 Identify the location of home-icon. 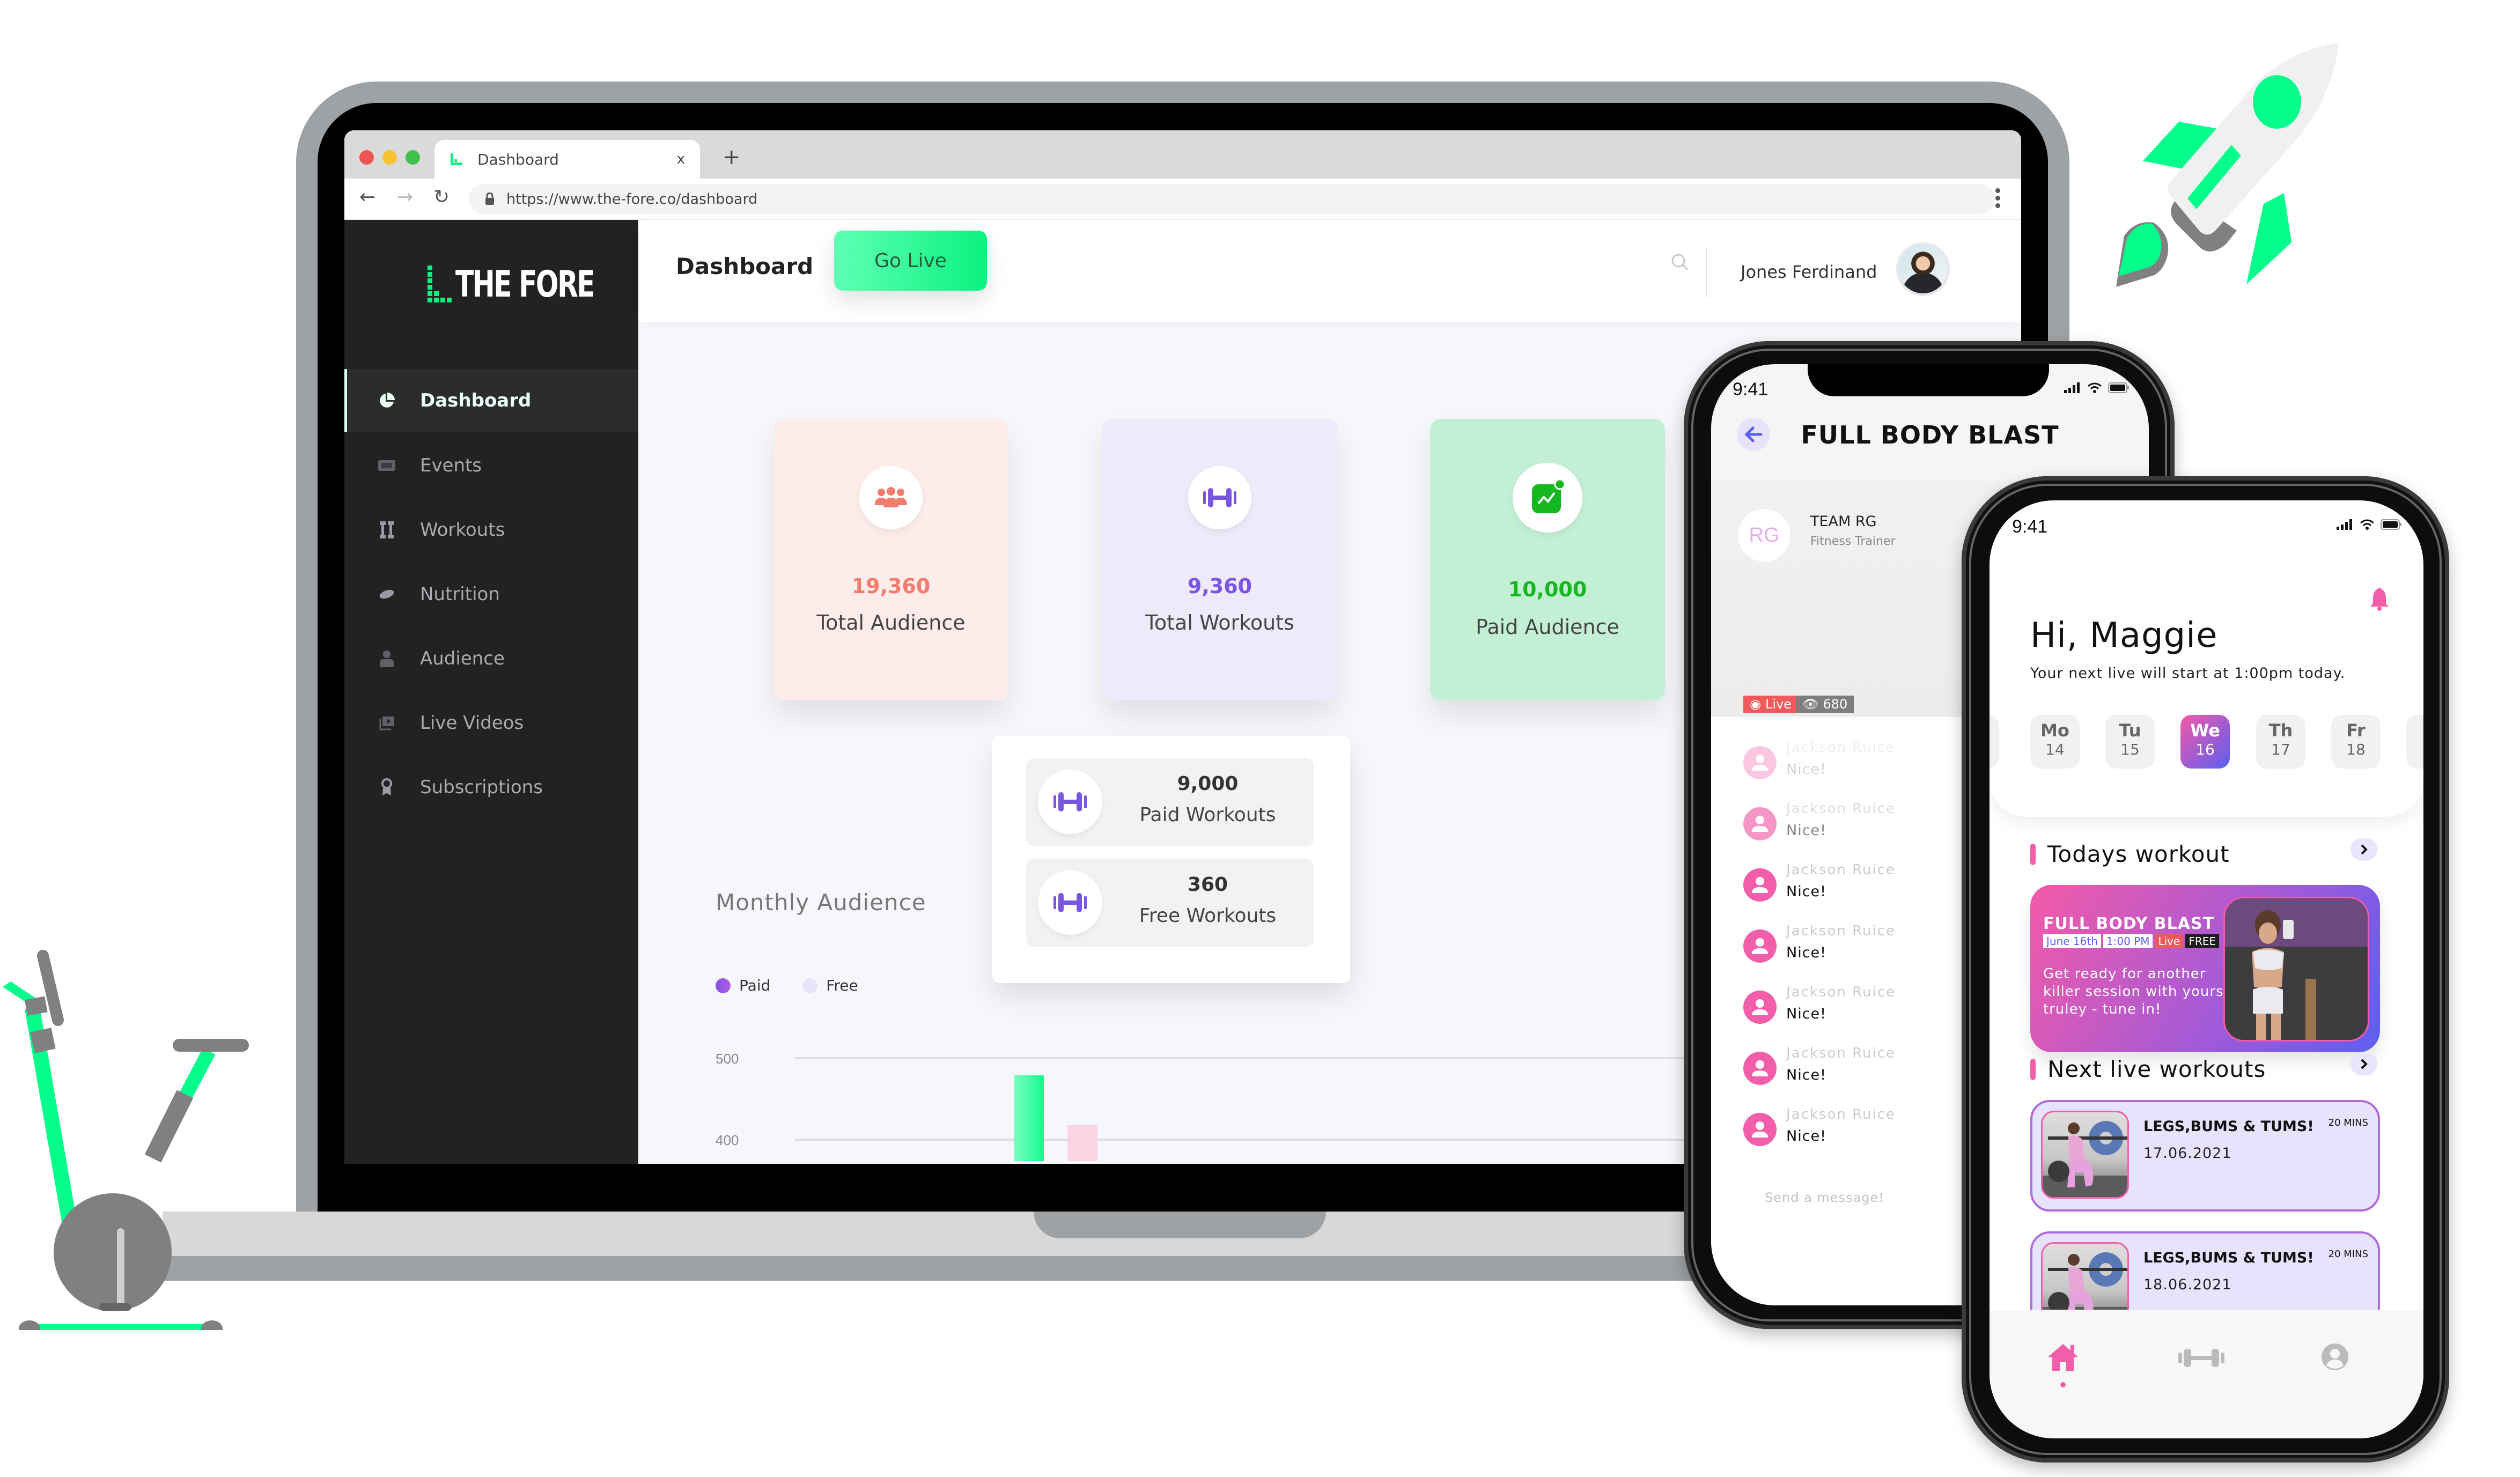
(2063, 1358).